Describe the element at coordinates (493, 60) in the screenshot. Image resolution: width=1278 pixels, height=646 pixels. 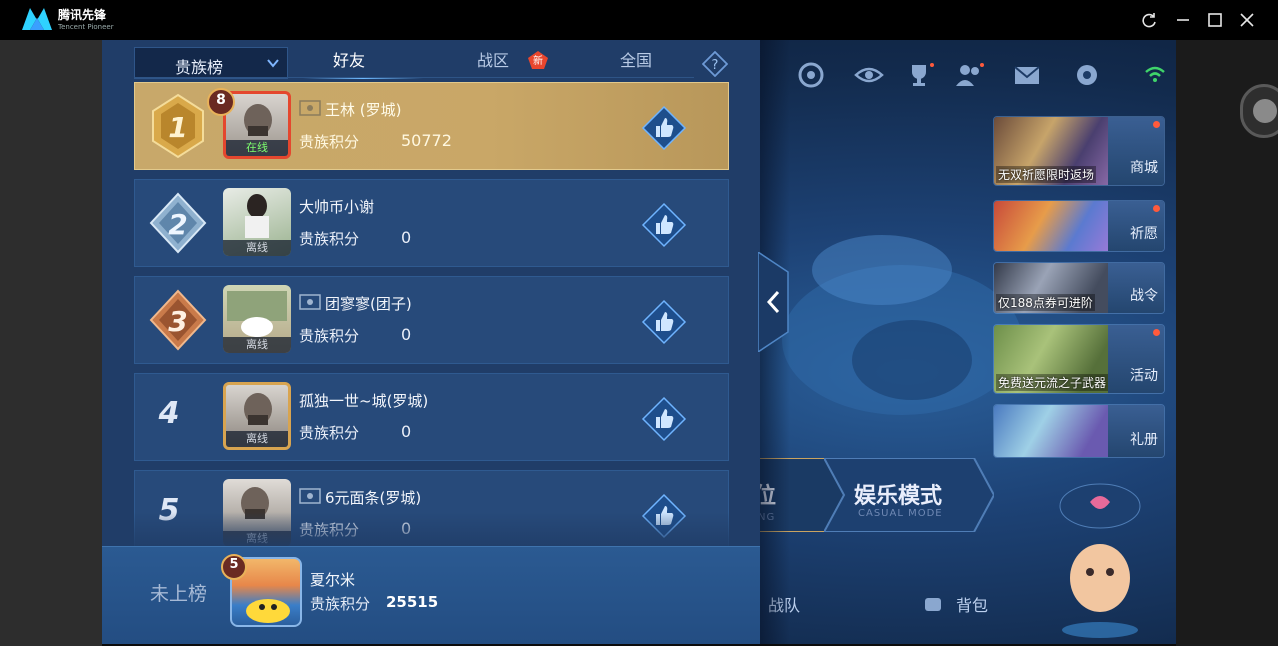
I see `tab-label: 战区` at that location.